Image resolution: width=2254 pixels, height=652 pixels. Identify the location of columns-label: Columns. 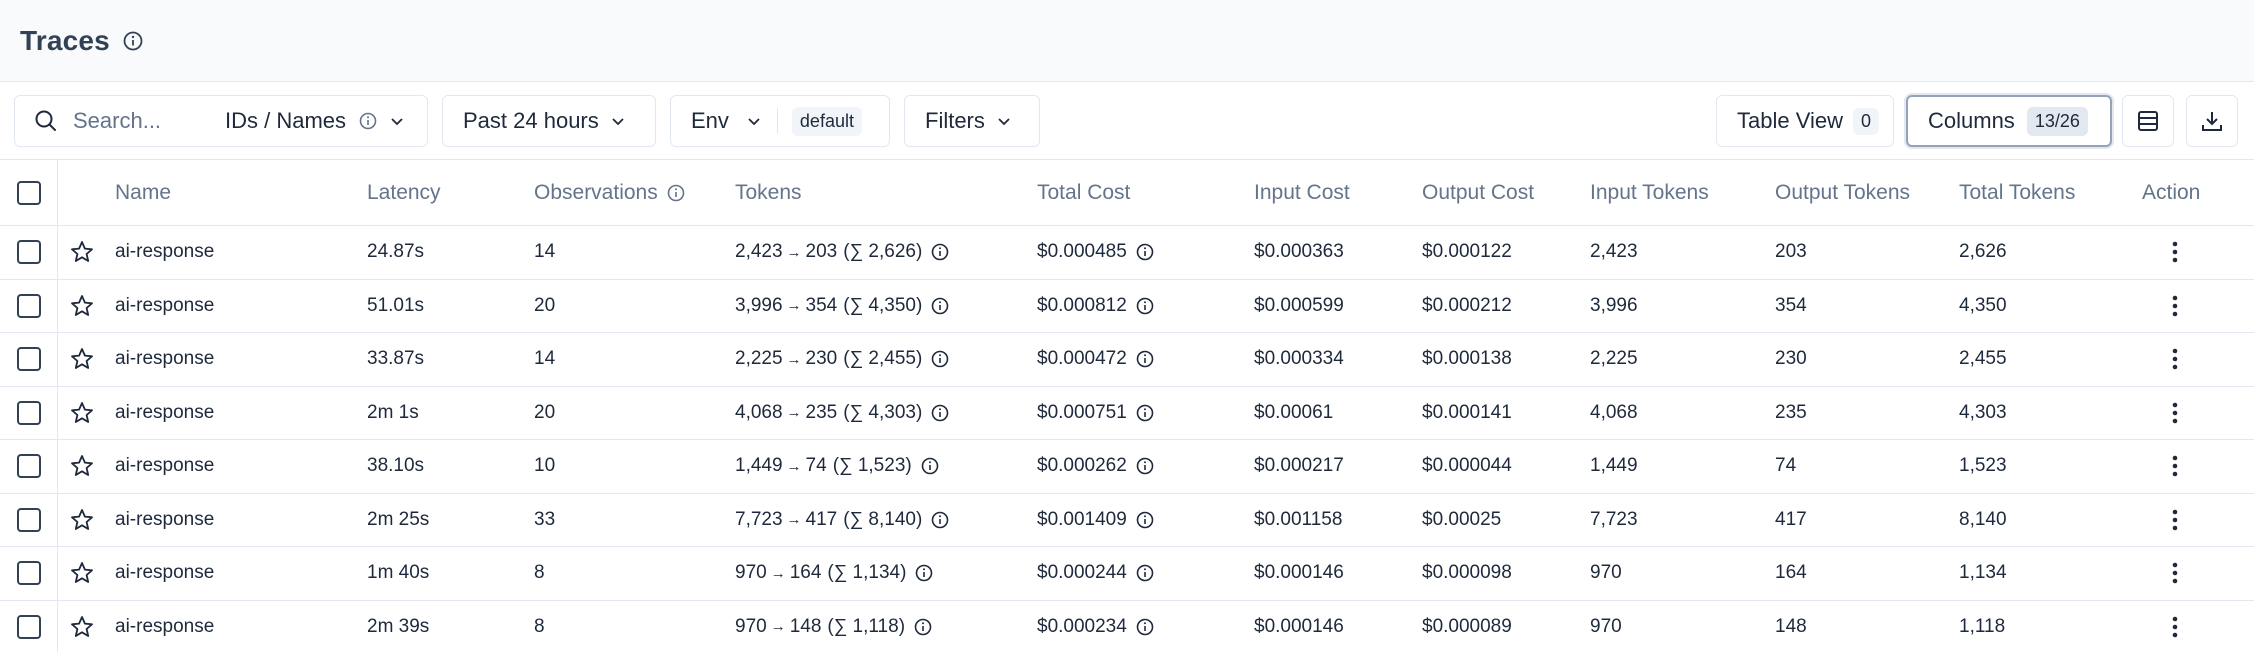
(1971, 120).